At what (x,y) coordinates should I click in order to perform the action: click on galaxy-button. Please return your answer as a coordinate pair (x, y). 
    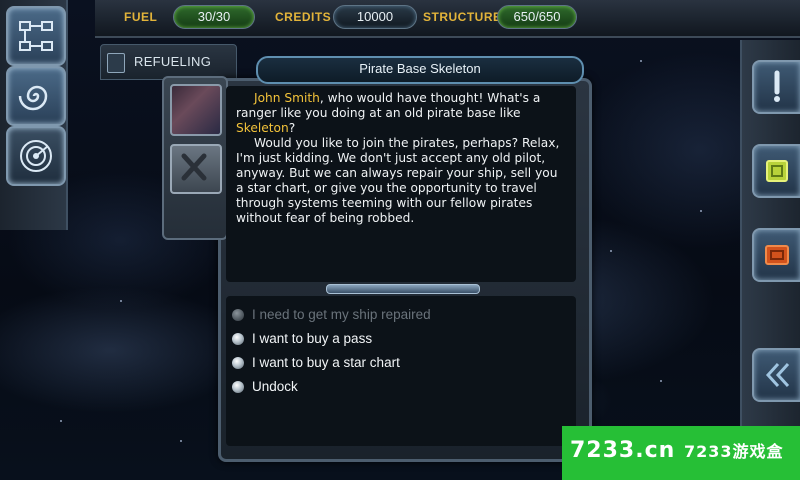
    Looking at the image, I should click on (36, 96).